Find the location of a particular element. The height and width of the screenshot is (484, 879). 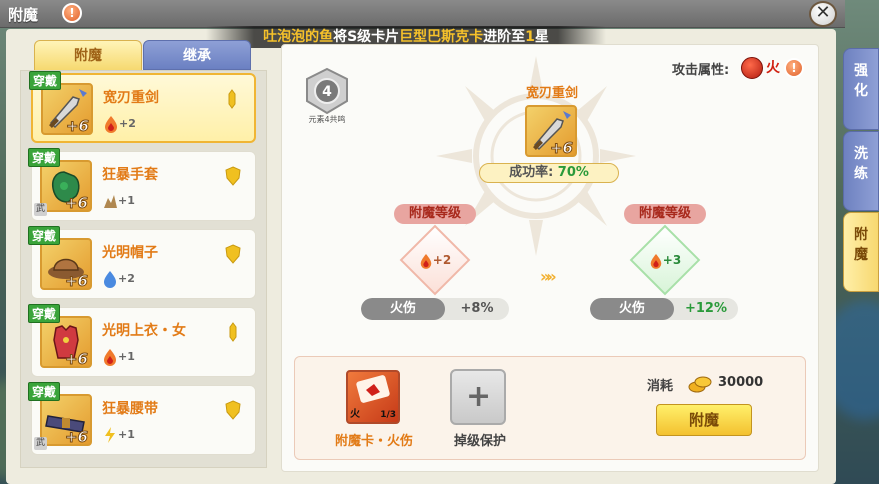

item-name: 光明上衣・女 is located at coordinates (144, 331).